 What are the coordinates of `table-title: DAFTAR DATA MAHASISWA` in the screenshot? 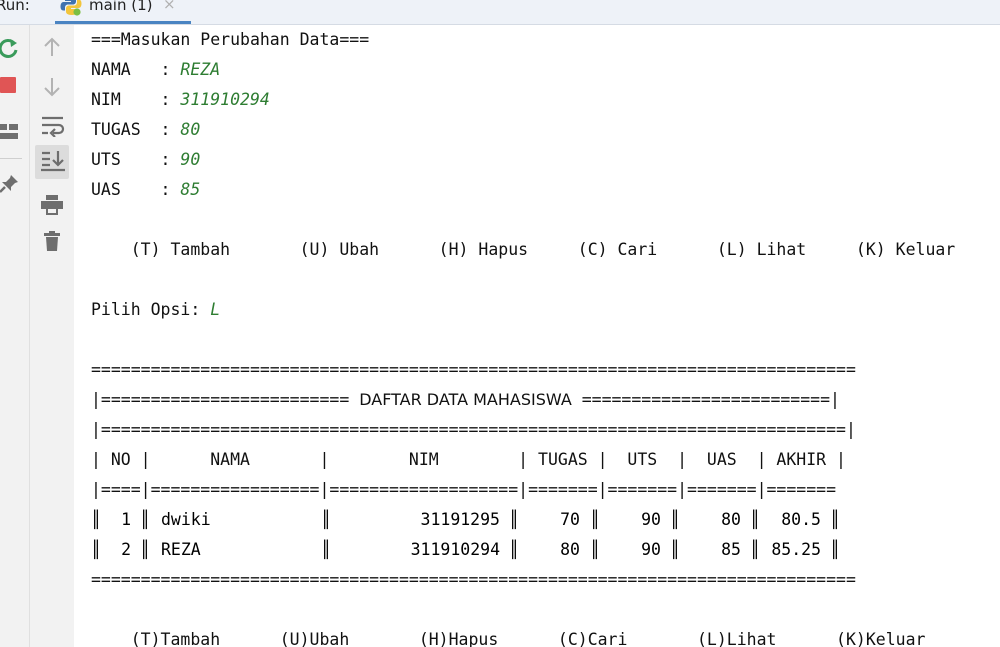 It's located at (465, 399).